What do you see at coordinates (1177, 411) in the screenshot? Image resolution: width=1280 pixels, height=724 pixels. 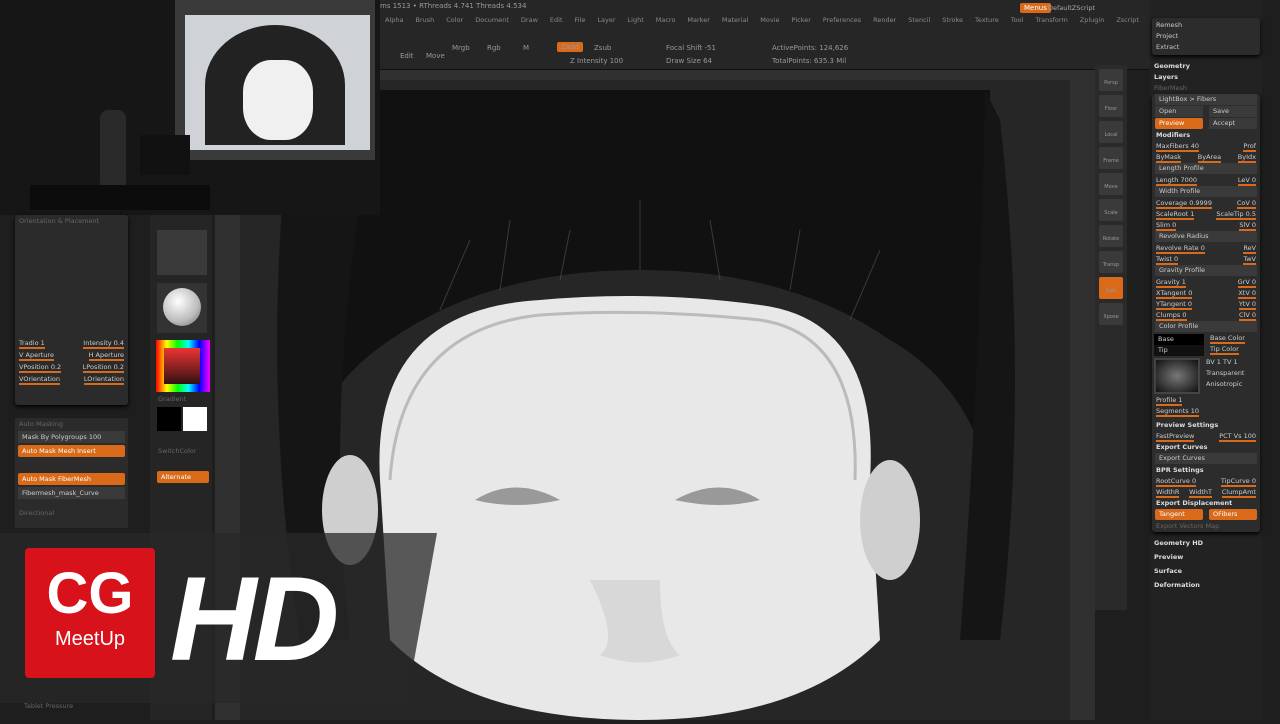 I see `segments-slider: Segments 10` at bounding box center [1177, 411].